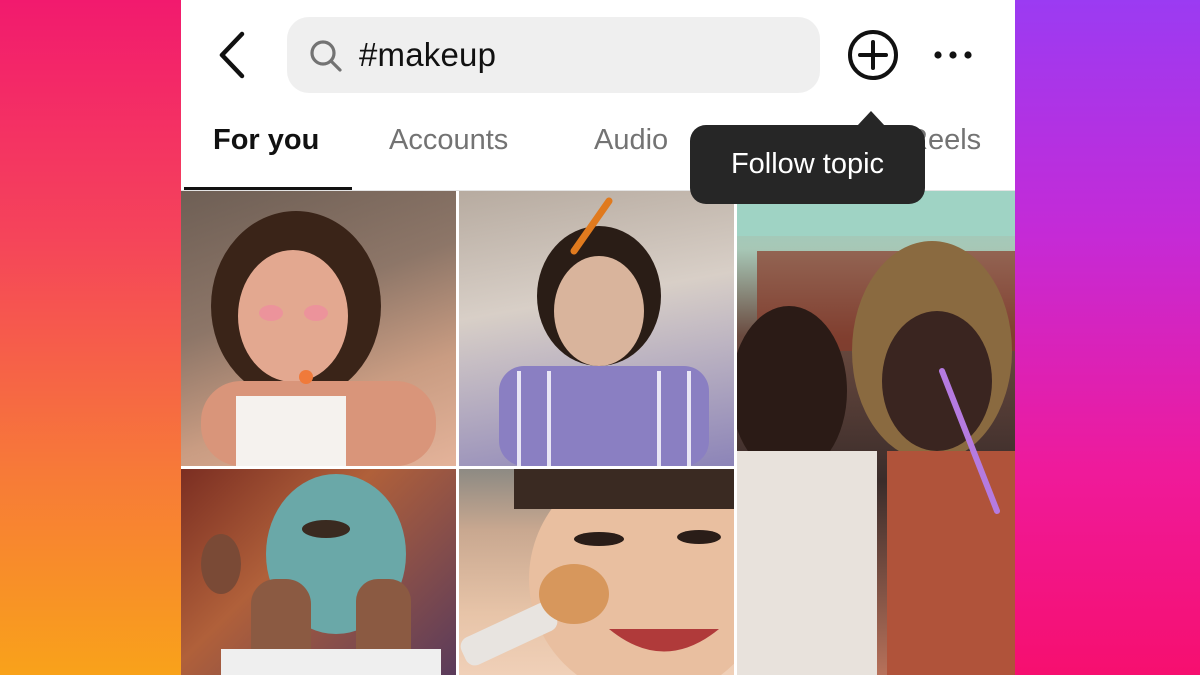 Image resolution: width=1200 pixels, height=675 pixels. What do you see at coordinates (428, 54) in the screenshot?
I see `search-query-text: #makeup` at bounding box center [428, 54].